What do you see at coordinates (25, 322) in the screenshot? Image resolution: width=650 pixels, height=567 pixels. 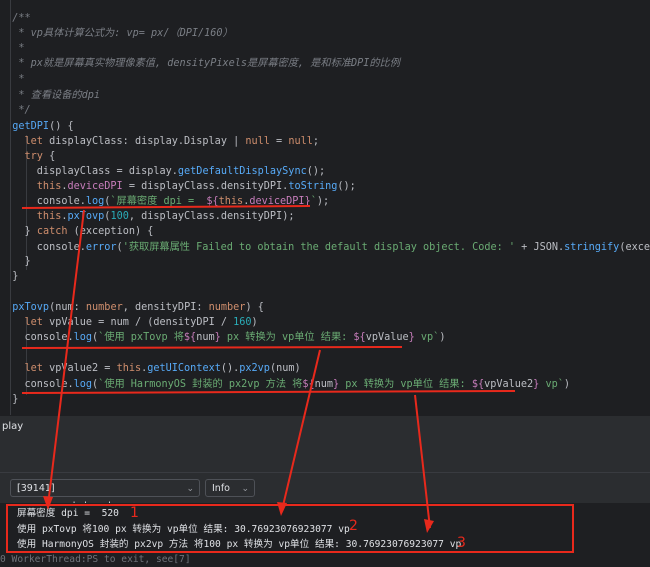 I see `code-token: let` at bounding box center [25, 322].